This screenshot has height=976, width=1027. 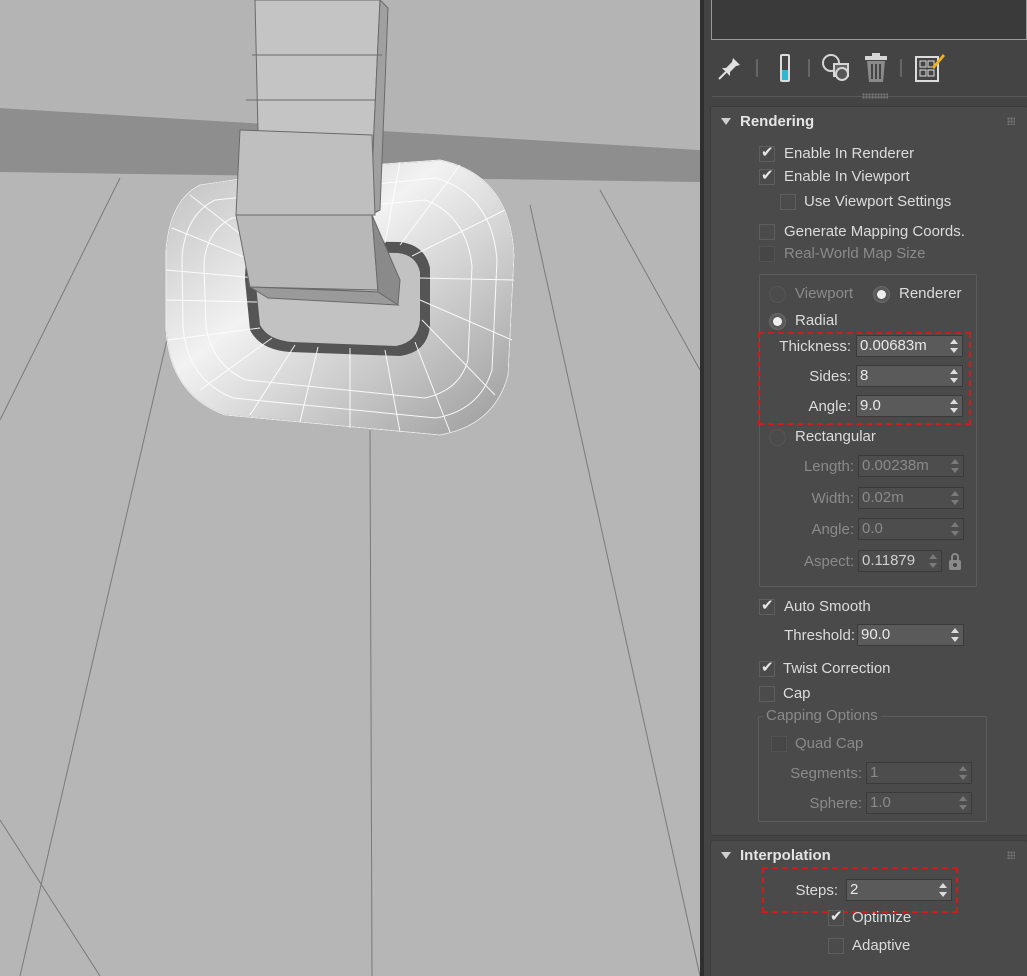 What do you see at coordinates (828, 561) in the screenshot?
I see `aspect-label: Aspect:` at bounding box center [828, 561].